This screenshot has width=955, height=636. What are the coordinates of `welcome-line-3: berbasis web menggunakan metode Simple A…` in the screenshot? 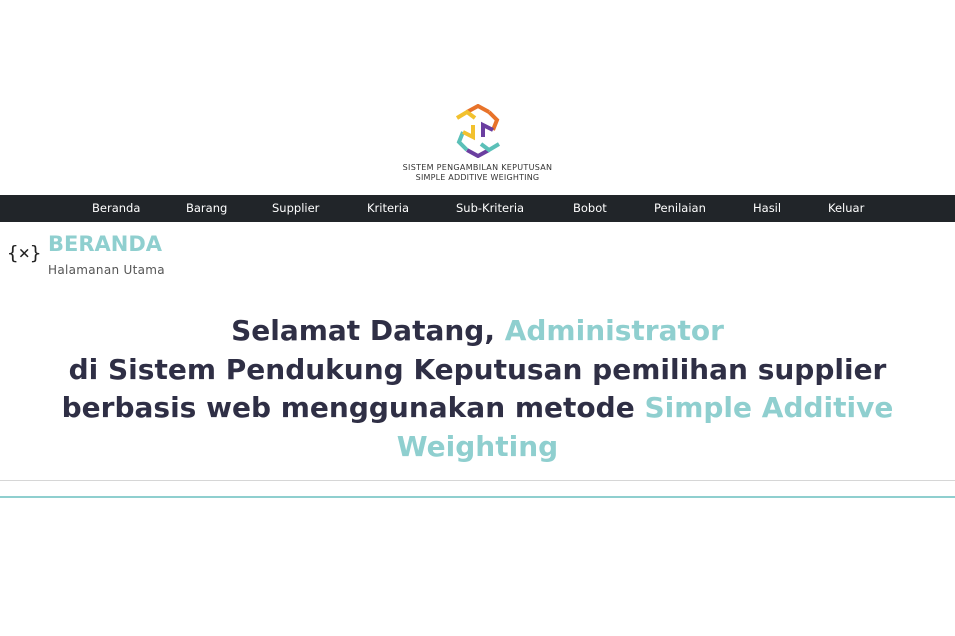 It's located at (477, 427).